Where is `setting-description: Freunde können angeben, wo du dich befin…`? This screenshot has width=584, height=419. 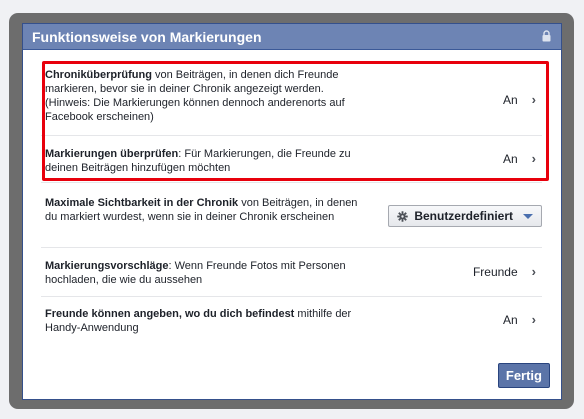
setting-description: Freunde können angeben, wo du dich befin… is located at coordinates (205, 321).